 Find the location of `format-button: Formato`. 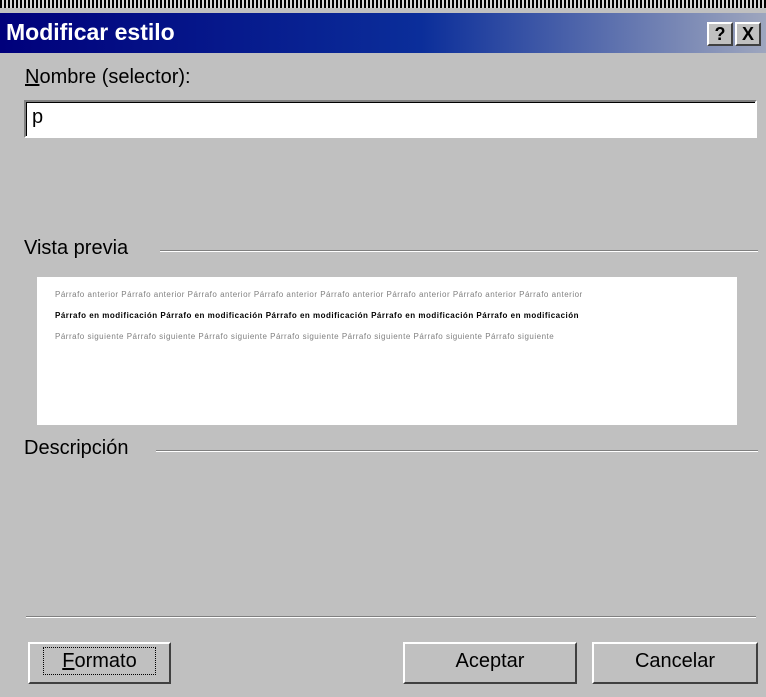

format-button: Formato is located at coordinates (99, 663).